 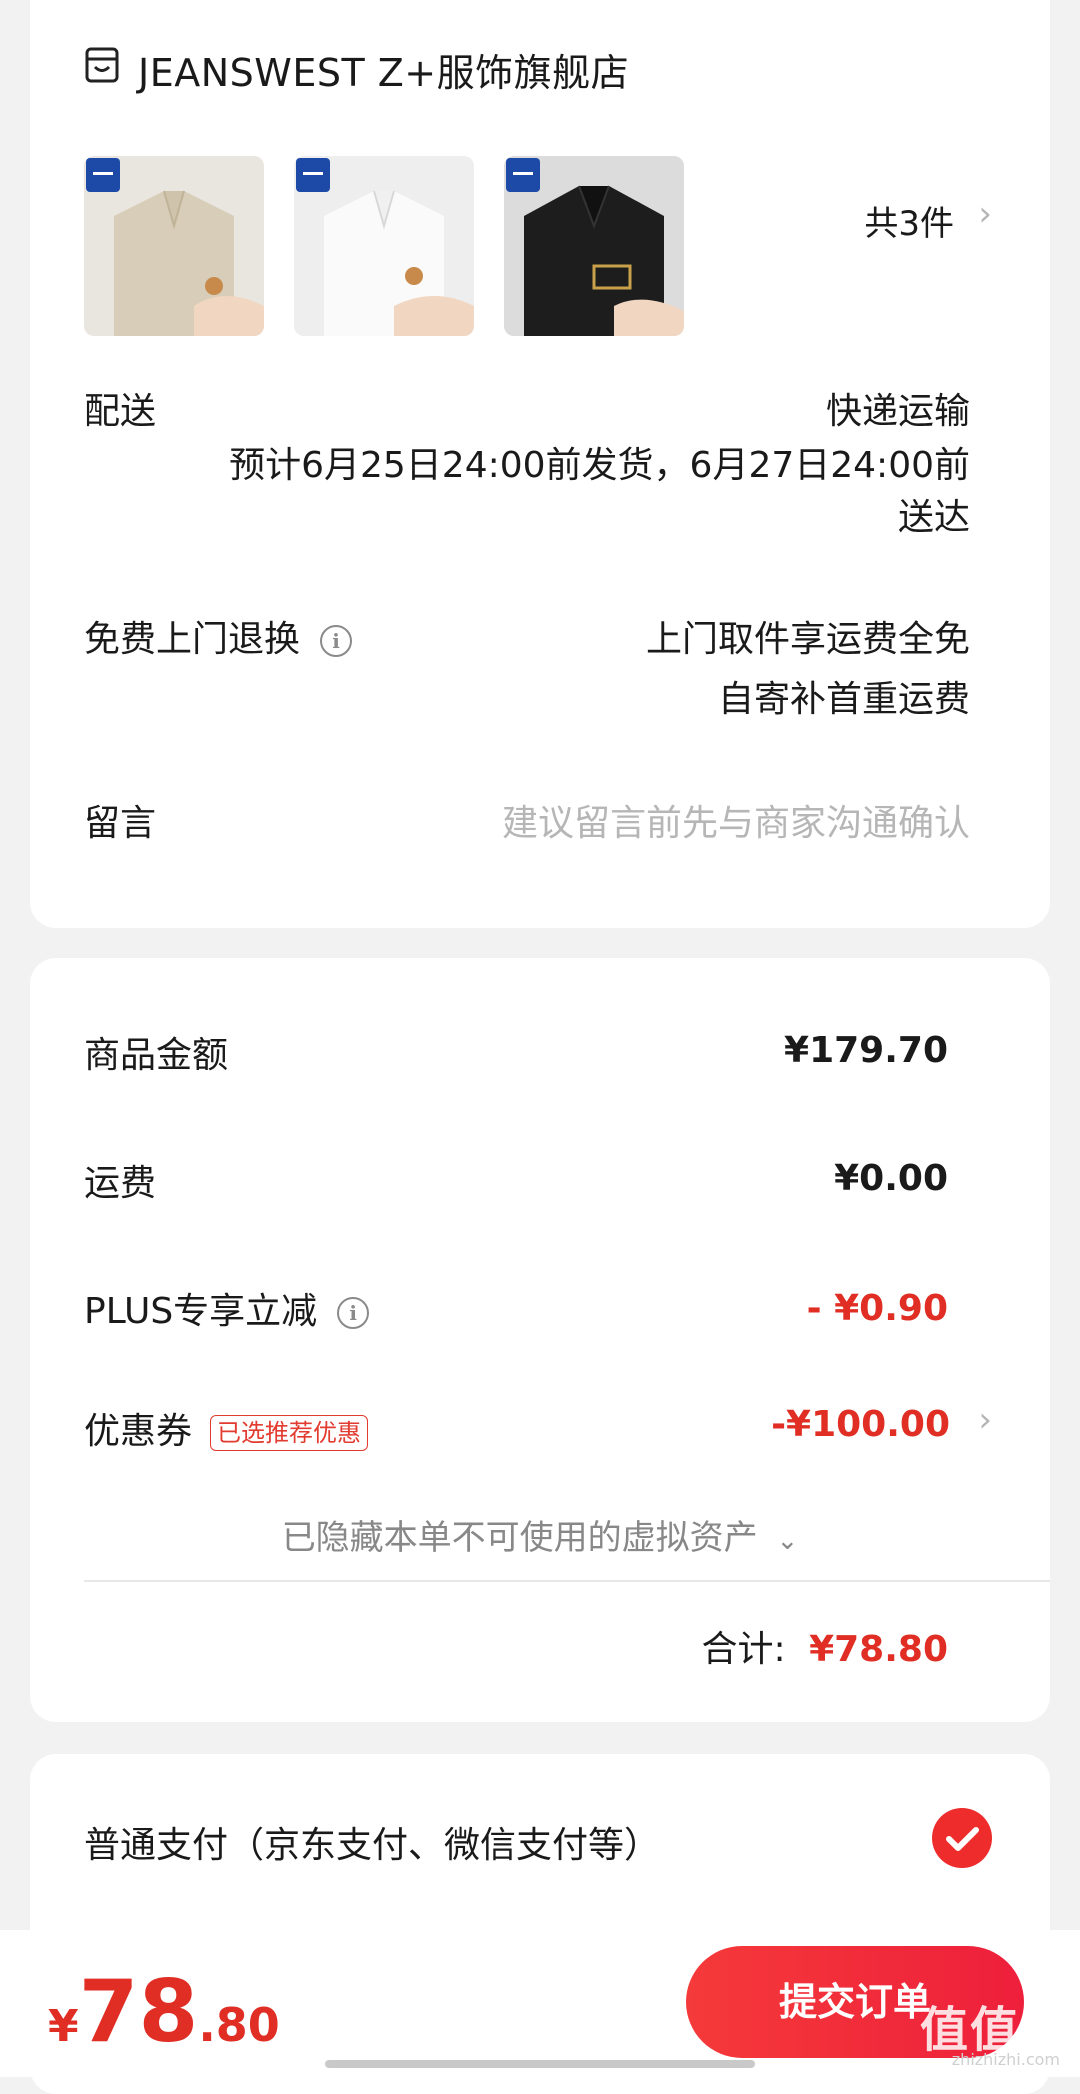 What do you see at coordinates (787, 1541) in the screenshot?
I see `chevron-down-icon: ⌄` at bounding box center [787, 1541].